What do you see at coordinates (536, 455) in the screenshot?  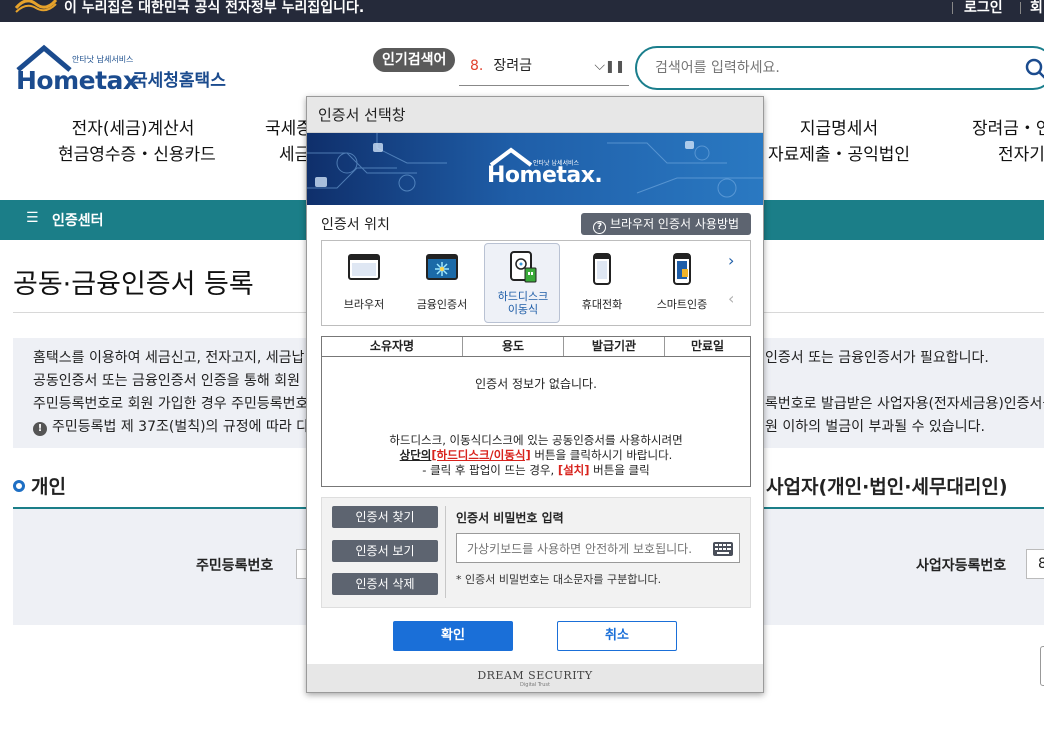 I see `hint-line: 상단의[하드디스크/이동식] 버튼을 클릭하시기 바랍니다.` at bounding box center [536, 455].